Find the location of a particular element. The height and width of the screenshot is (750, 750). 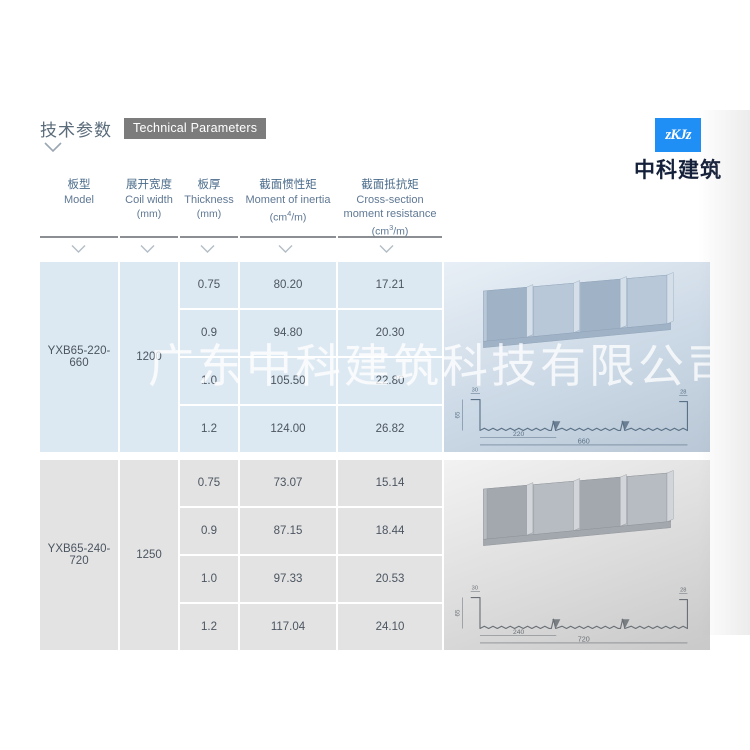

profile-diagram-660: 65 30 28 220 660 is located at coordinates (577, 357).